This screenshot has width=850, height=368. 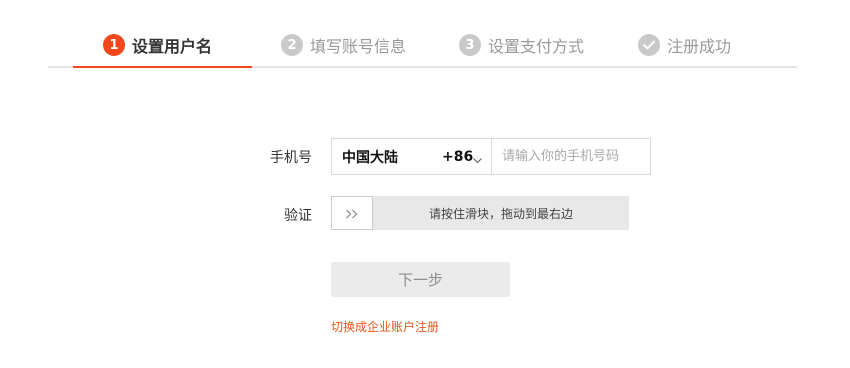 I want to click on step-number-badge: 2, so click(x=292, y=45).